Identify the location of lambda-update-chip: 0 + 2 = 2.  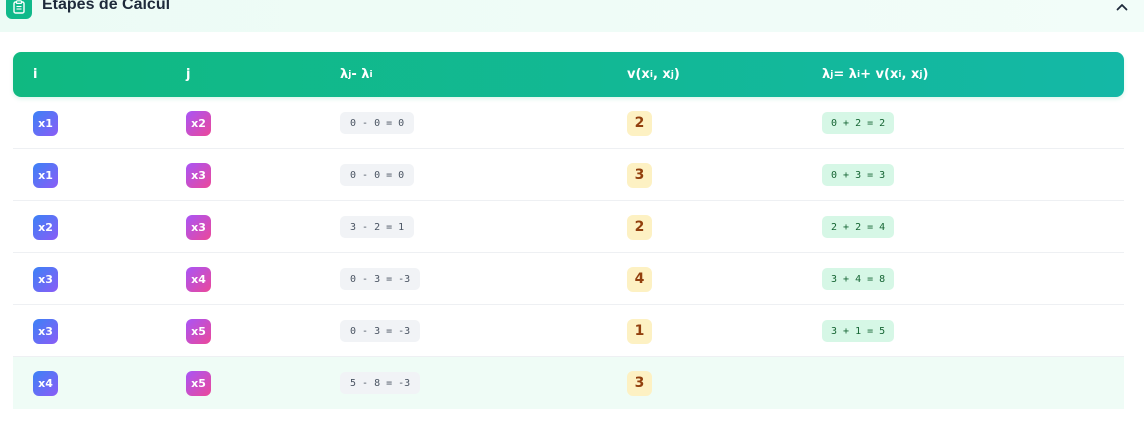
(858, 123).